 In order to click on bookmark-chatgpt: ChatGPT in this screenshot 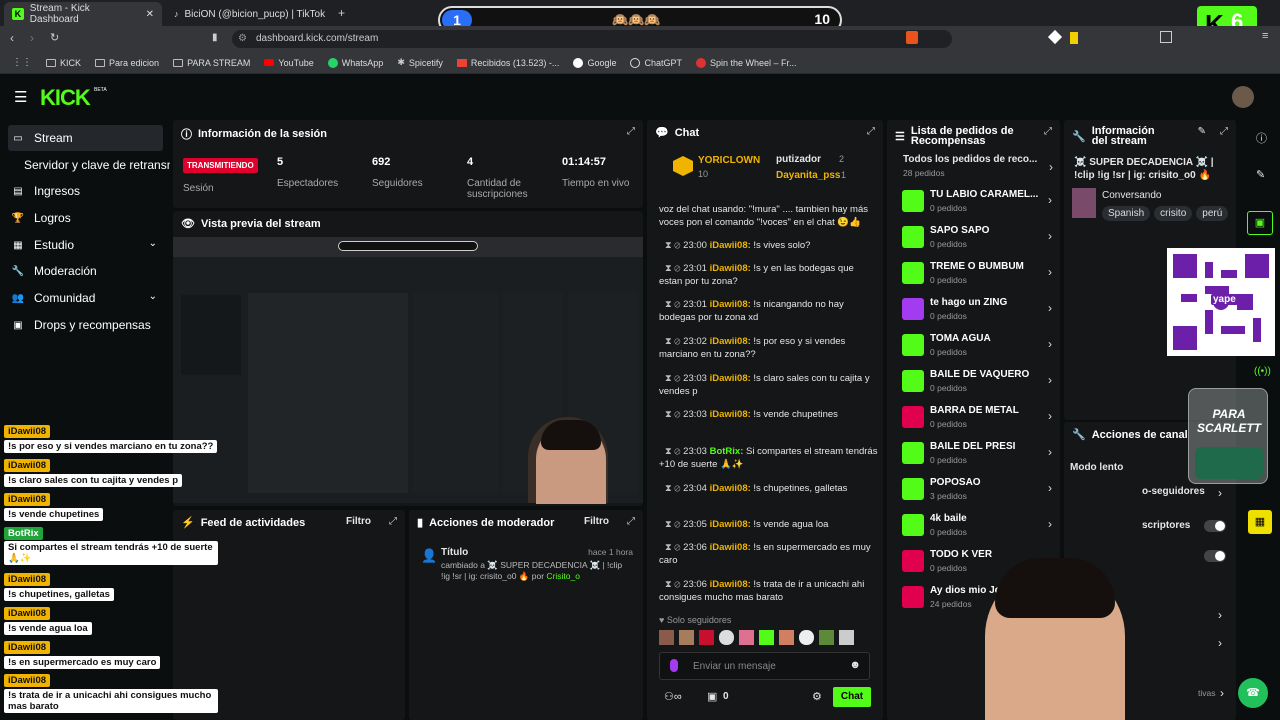, I will do `click(656, 62)`.